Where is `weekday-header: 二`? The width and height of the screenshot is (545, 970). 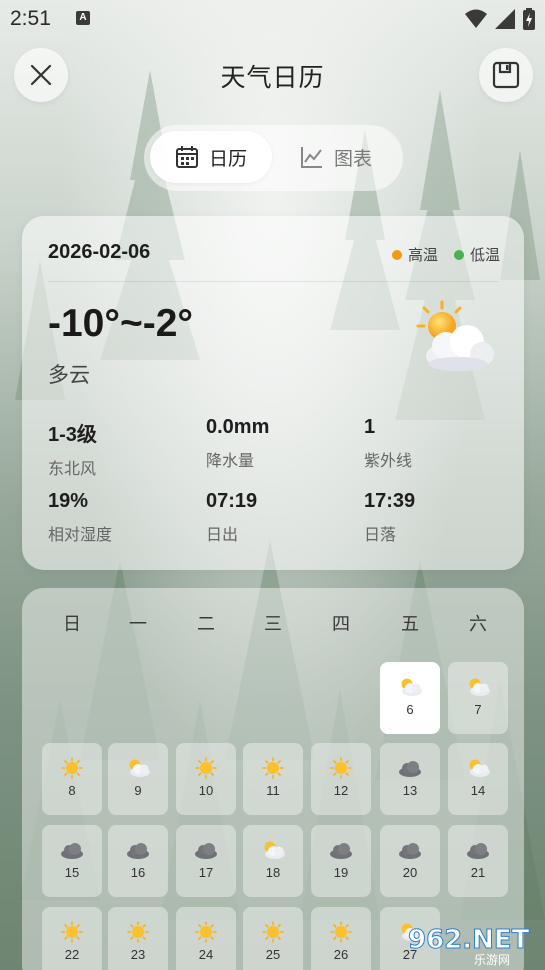 weekday-header: 二 is located at coordinates (206, 624).